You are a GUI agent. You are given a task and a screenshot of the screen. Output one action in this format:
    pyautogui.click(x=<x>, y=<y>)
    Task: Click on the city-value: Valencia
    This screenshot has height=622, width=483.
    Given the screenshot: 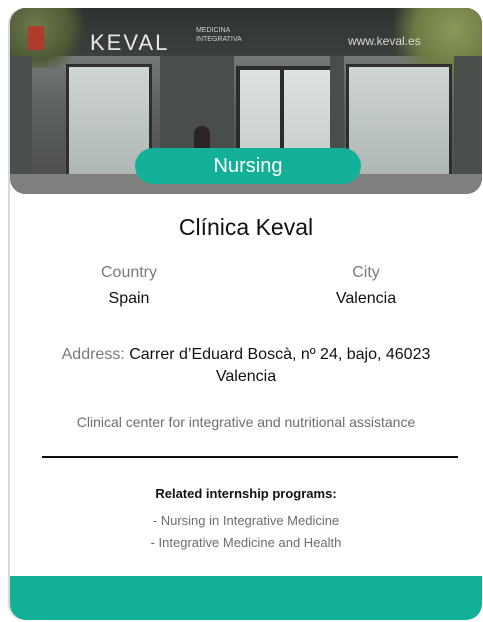 What is the action you would take?
    pyautogui.click(x=366, y=298)
    